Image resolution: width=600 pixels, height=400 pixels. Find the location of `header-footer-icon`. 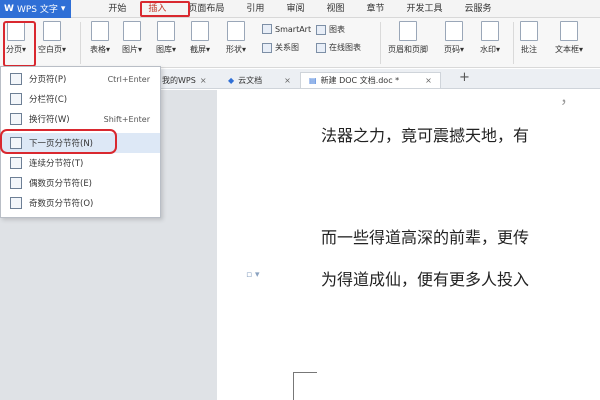

header-footer-icon is located at coordinates (408, 31).